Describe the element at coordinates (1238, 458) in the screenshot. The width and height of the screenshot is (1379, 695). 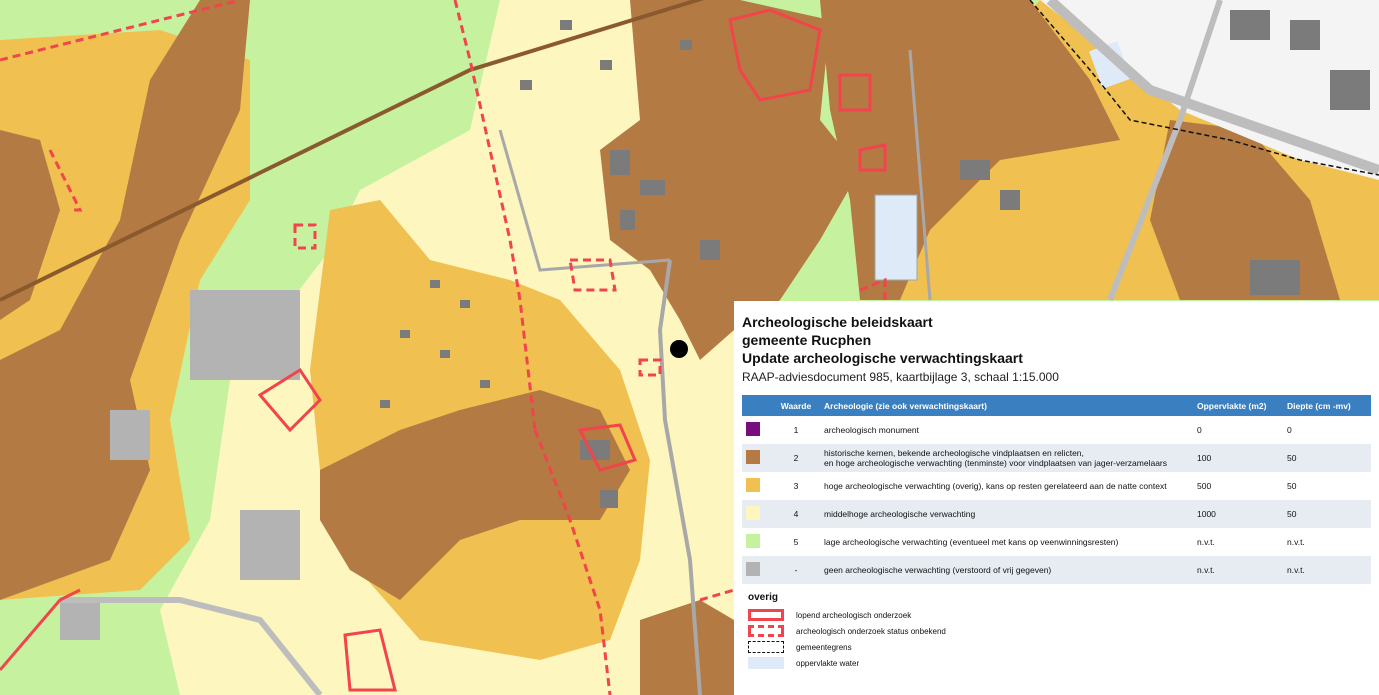
I see `legend-oppervlakte: 100` at that location.